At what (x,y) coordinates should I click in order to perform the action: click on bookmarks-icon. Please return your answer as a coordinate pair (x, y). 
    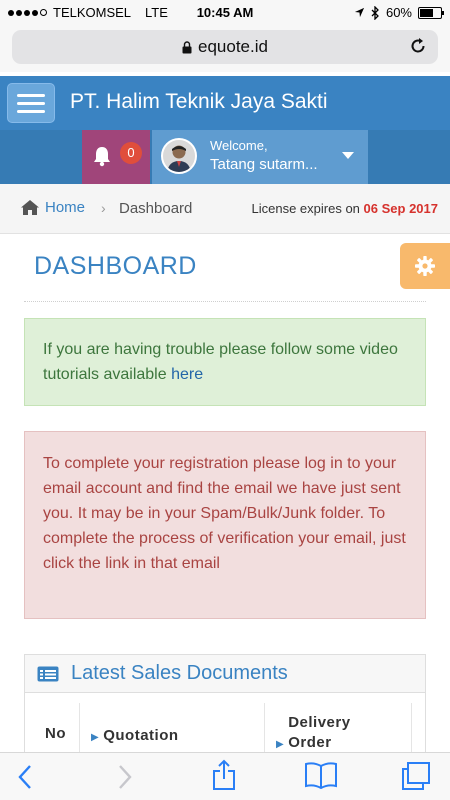
    Looking at the image, I should click on (321, 775).